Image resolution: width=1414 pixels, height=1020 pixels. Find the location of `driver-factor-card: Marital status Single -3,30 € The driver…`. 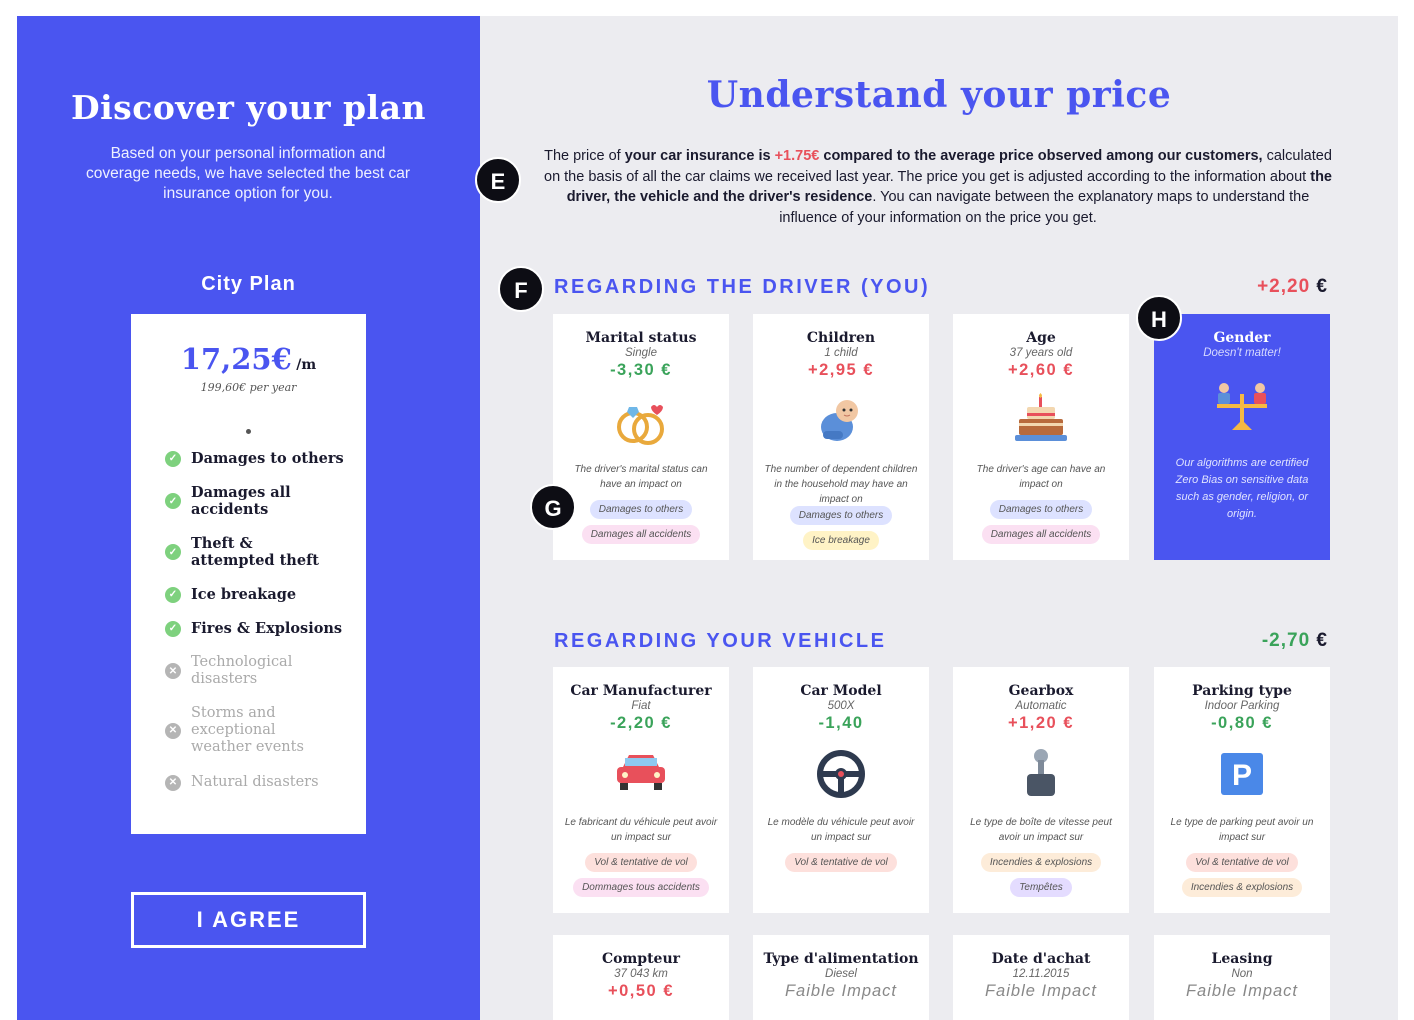

driver-factor-card: Marital status Single -3,30 € The driver… is located at coordinates (641, 437).